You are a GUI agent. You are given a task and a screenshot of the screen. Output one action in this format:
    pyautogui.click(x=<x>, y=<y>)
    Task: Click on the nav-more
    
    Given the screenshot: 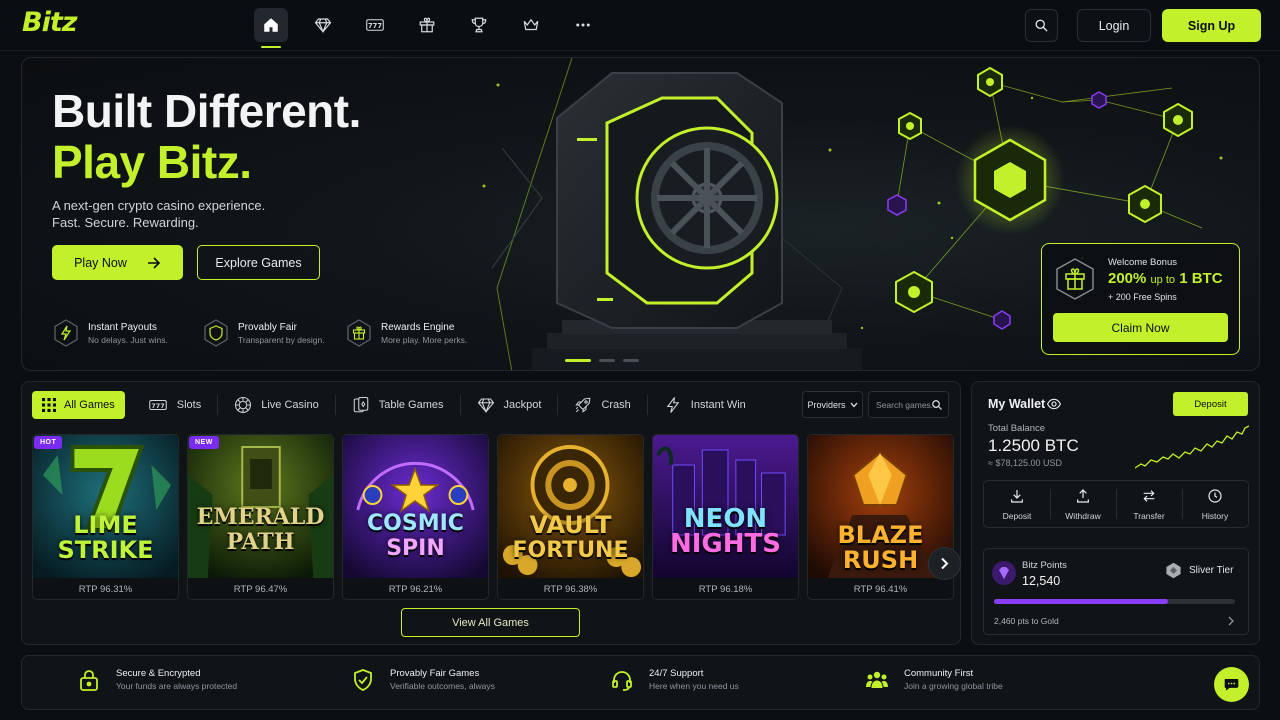 What is the action you would take?
    pyautogui.click(x=583, y=25)
    